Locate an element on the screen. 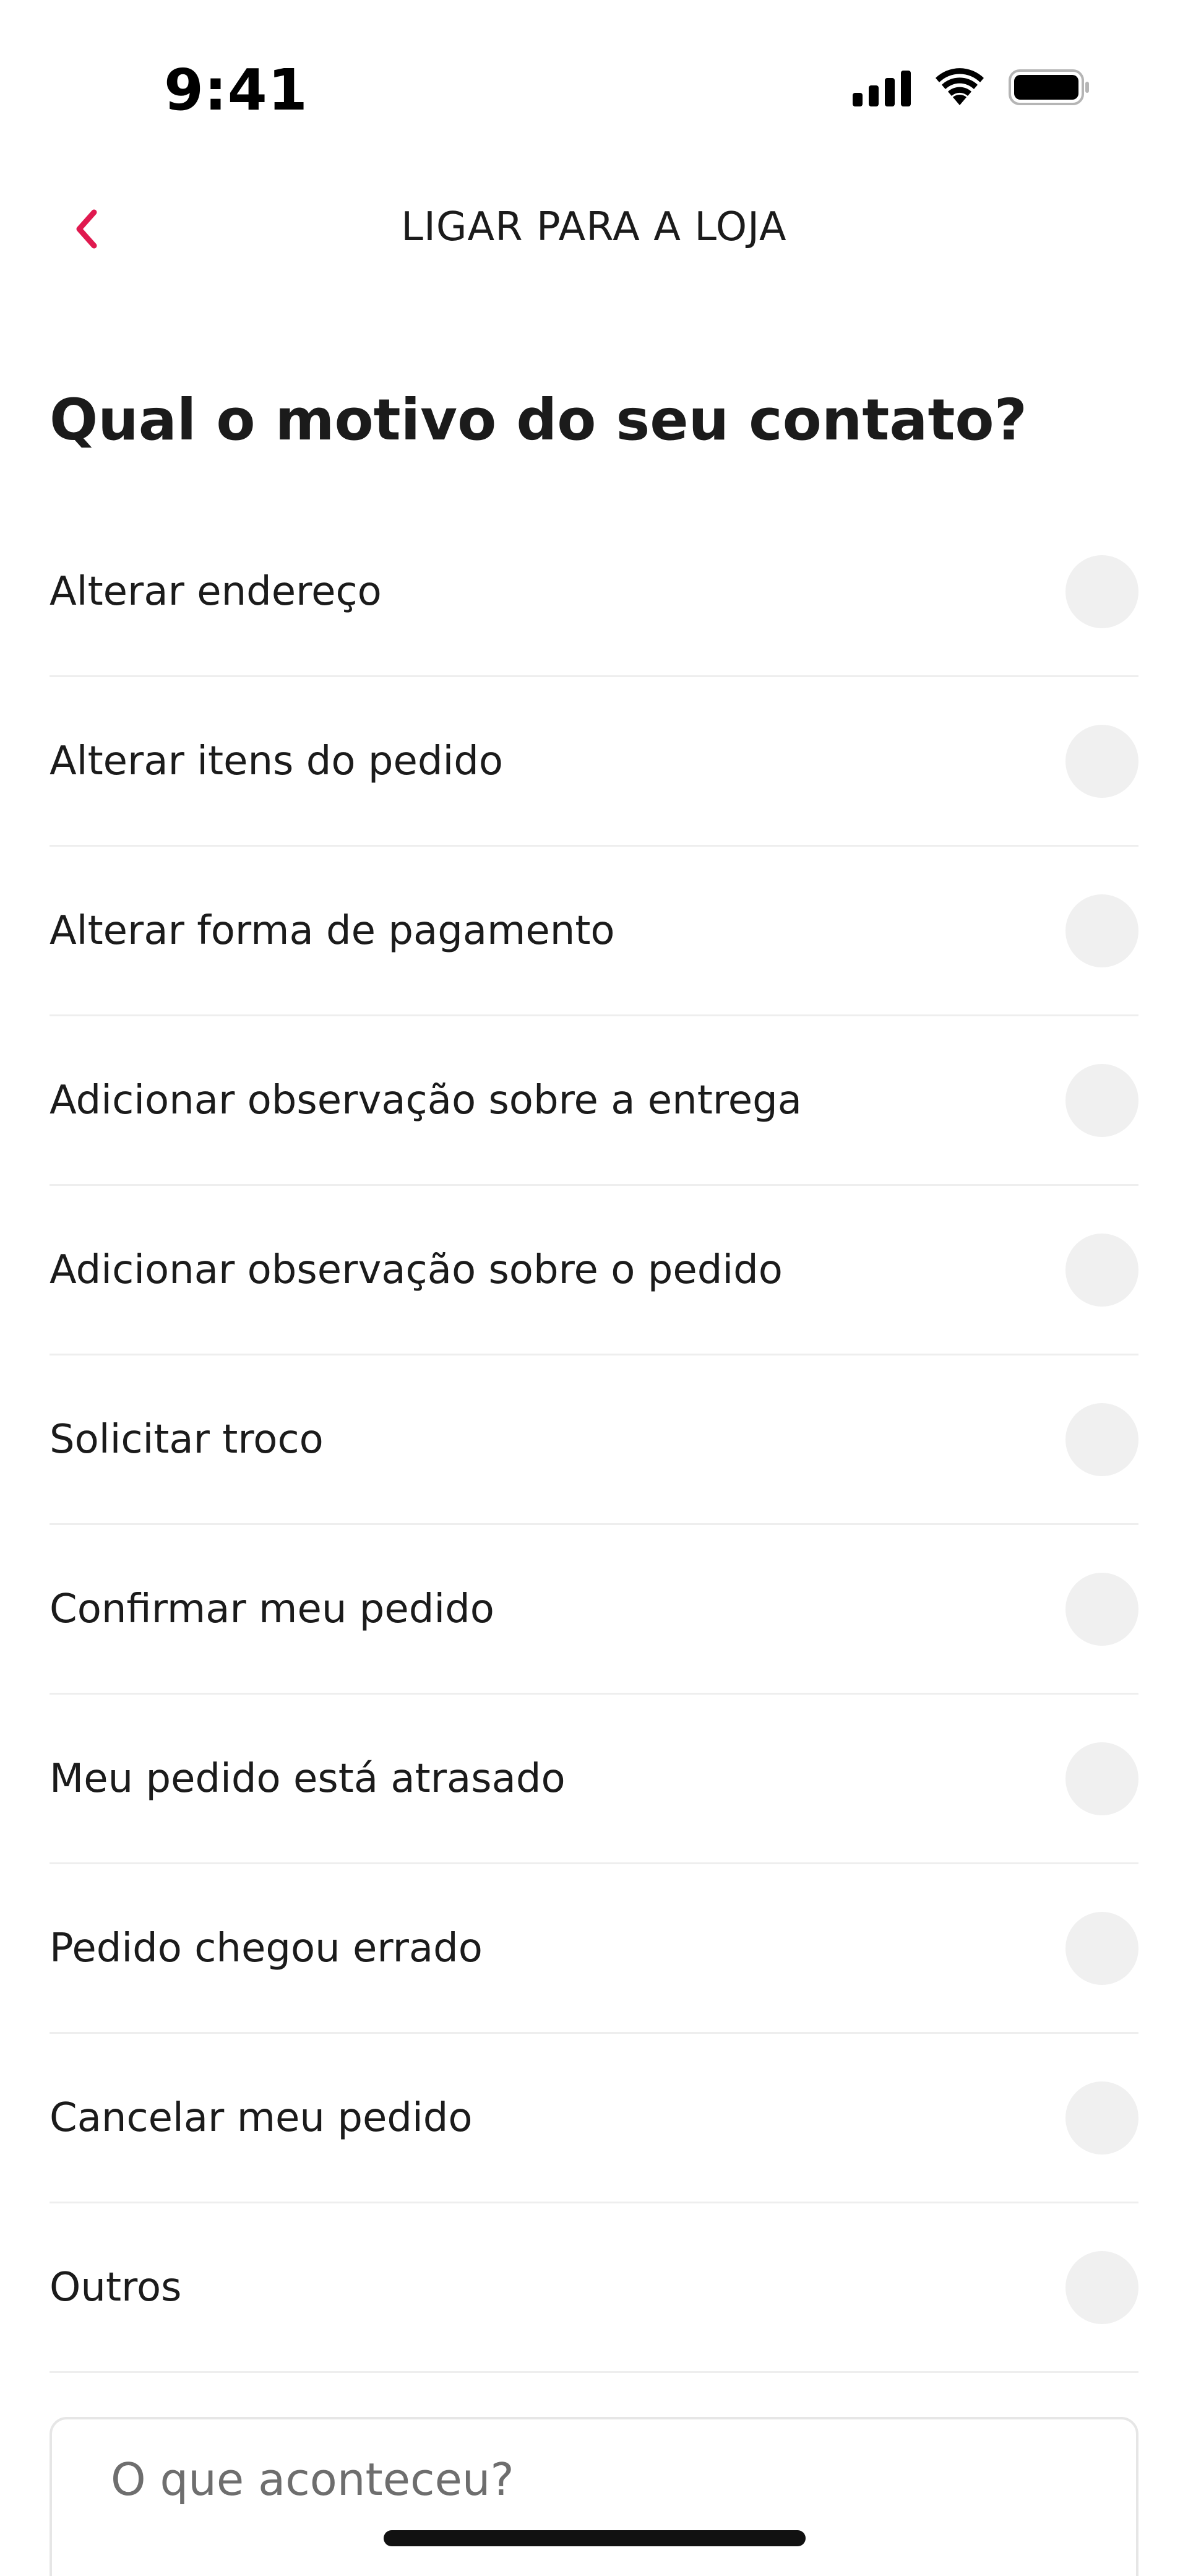  option-label: Adicionar observação sobre o pedido is located at coordinates (417, 1270).